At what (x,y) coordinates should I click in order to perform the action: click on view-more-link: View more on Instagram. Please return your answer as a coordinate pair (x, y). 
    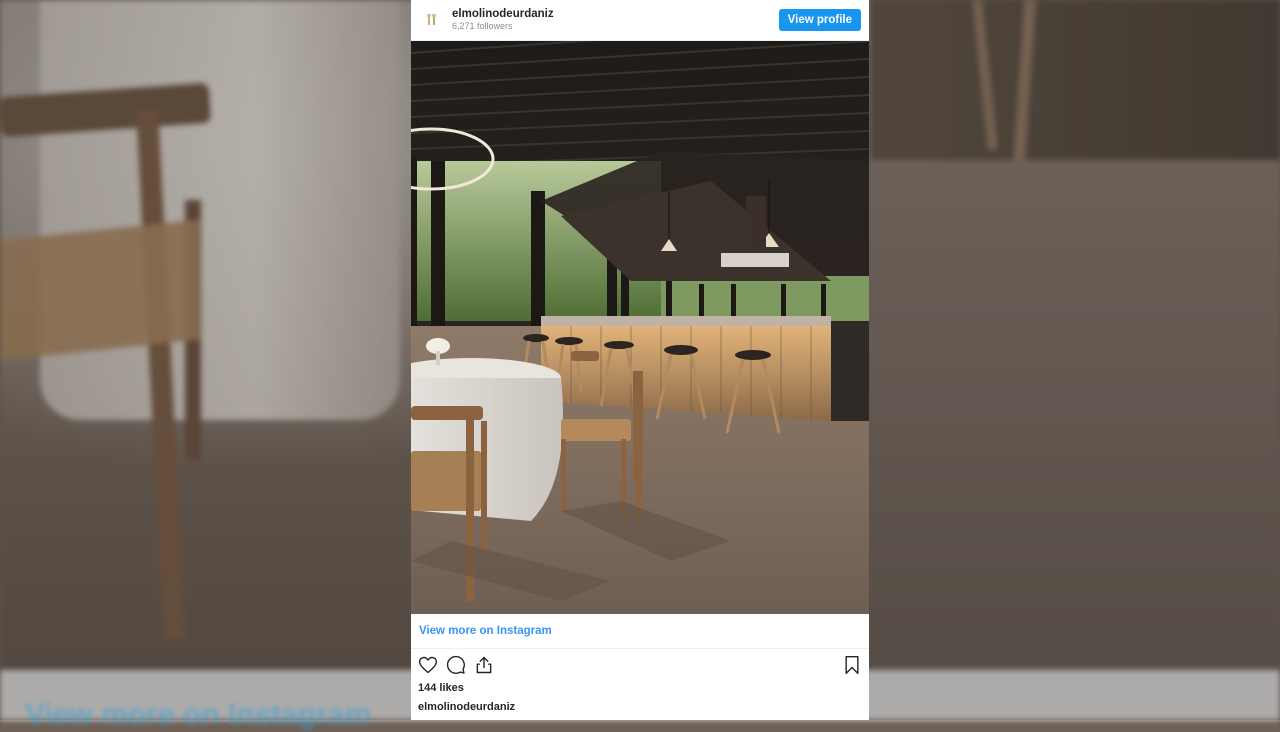
    Looking at the image, I should click on (485, 631).